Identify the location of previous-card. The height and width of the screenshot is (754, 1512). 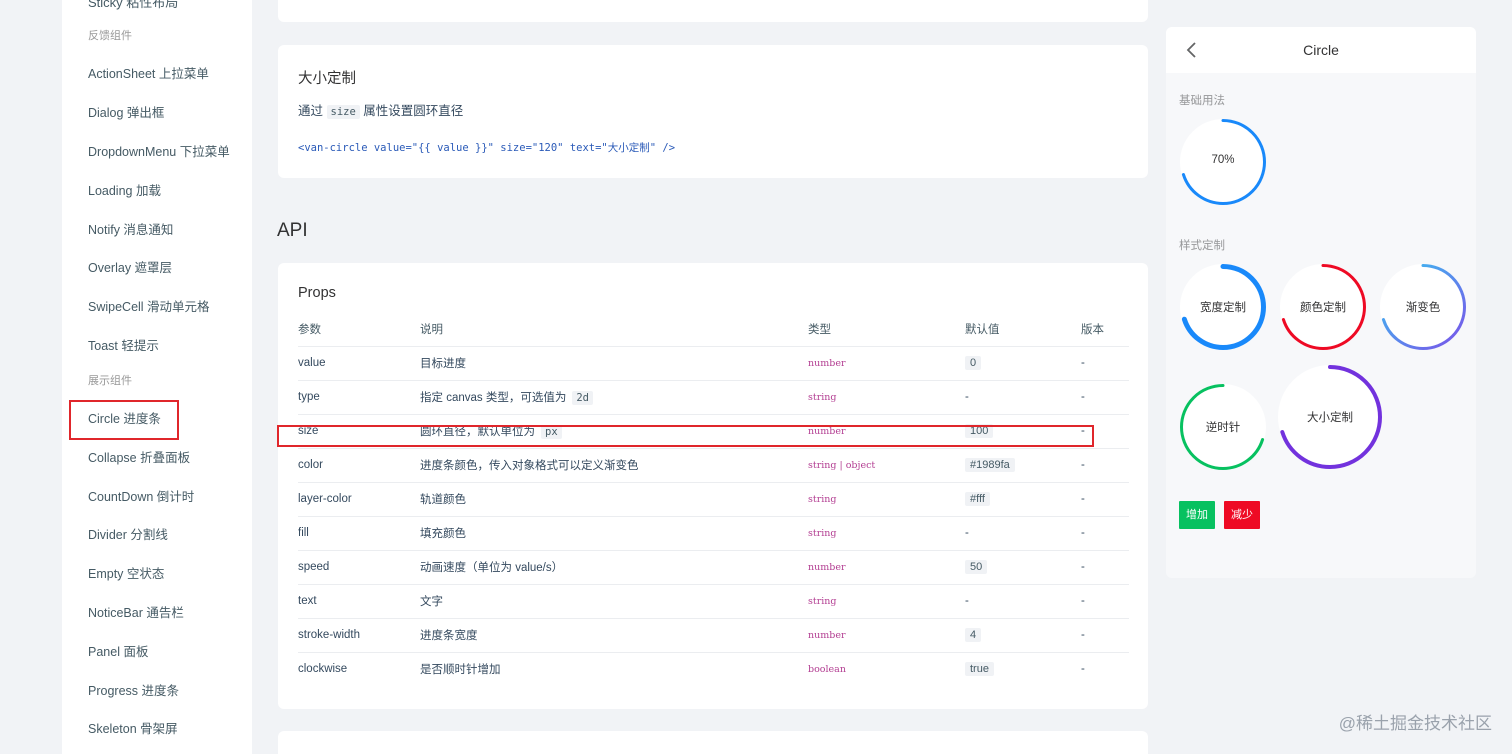
(713, 11).